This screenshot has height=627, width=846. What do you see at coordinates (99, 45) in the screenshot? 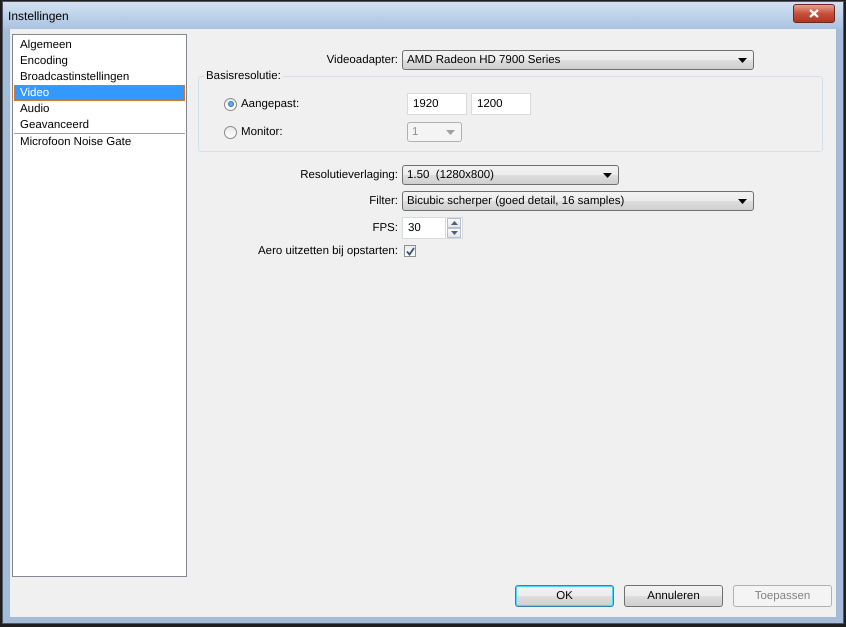
I see `sidebar-item: Algemeen` at bounding box center [99, 45].